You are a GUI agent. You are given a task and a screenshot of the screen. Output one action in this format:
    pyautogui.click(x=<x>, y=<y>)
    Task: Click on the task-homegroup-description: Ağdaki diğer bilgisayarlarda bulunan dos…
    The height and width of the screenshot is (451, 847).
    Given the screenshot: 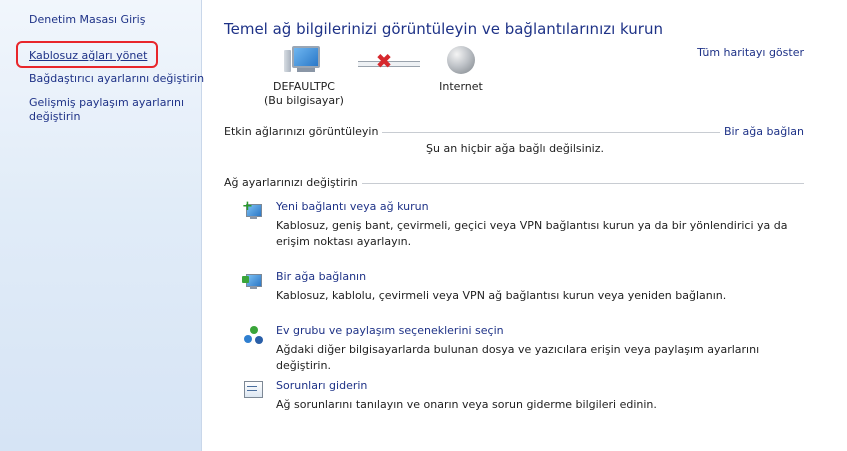 What is the action you would take?
    pyautogui.click(x=518, y=357)
    